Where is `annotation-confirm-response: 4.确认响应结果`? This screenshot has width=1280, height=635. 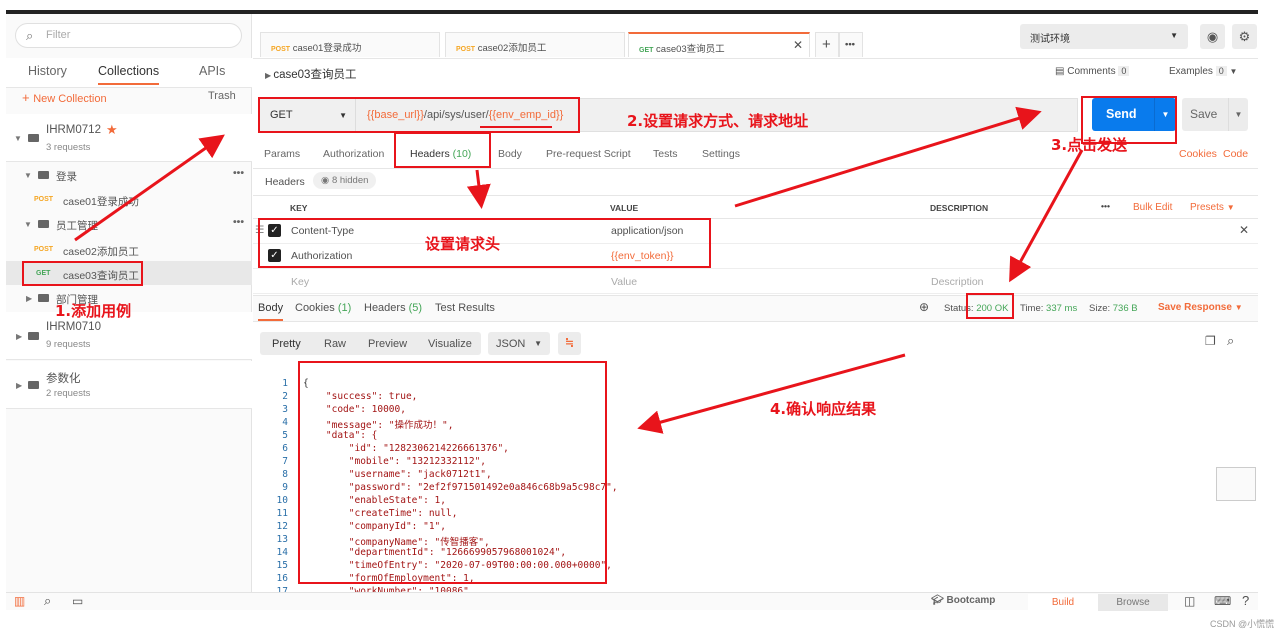
annotation-confirm-response: 4.确认响应结果 is located at coordinates (823, 409).